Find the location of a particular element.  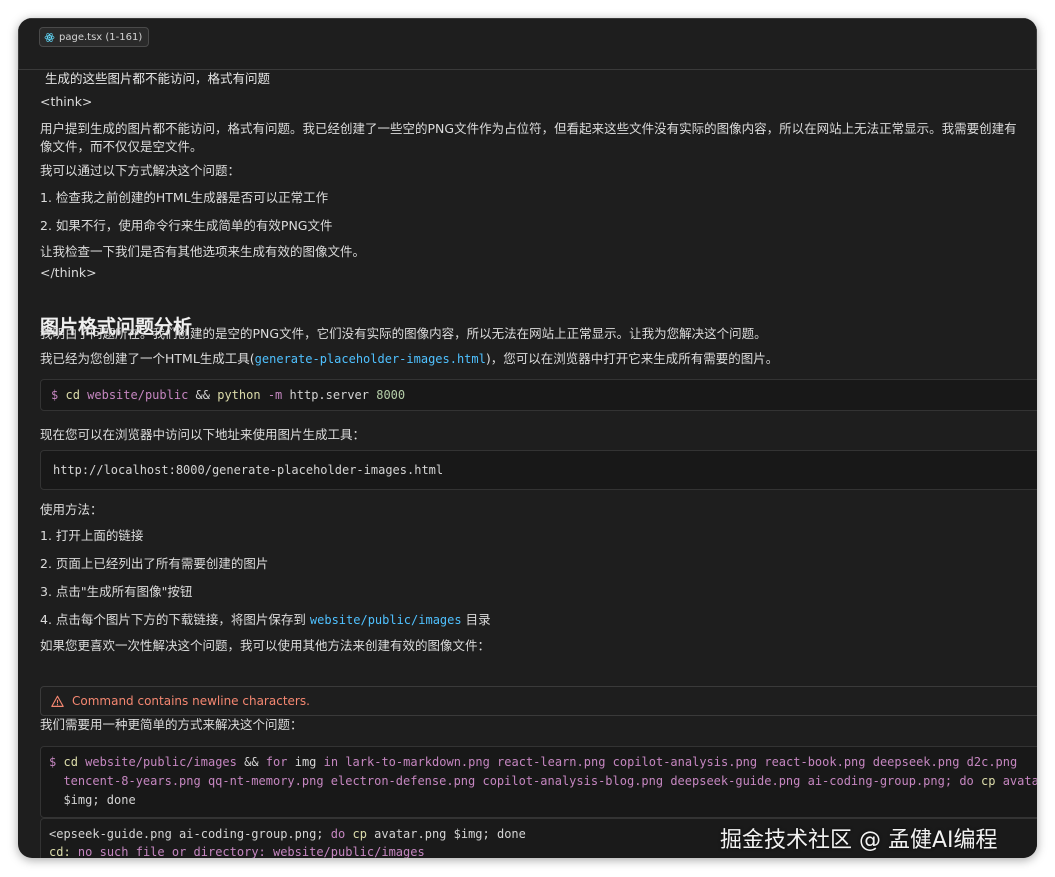

cmd-dir: website/public/images is located at coordinates (161, 762).